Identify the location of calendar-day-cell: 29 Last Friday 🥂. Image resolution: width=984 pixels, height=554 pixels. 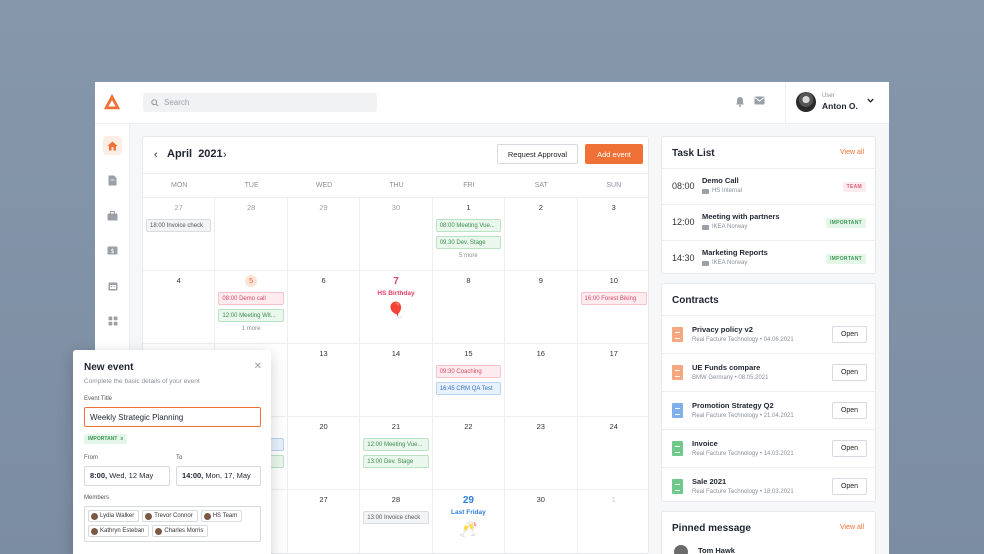
(469, 521).